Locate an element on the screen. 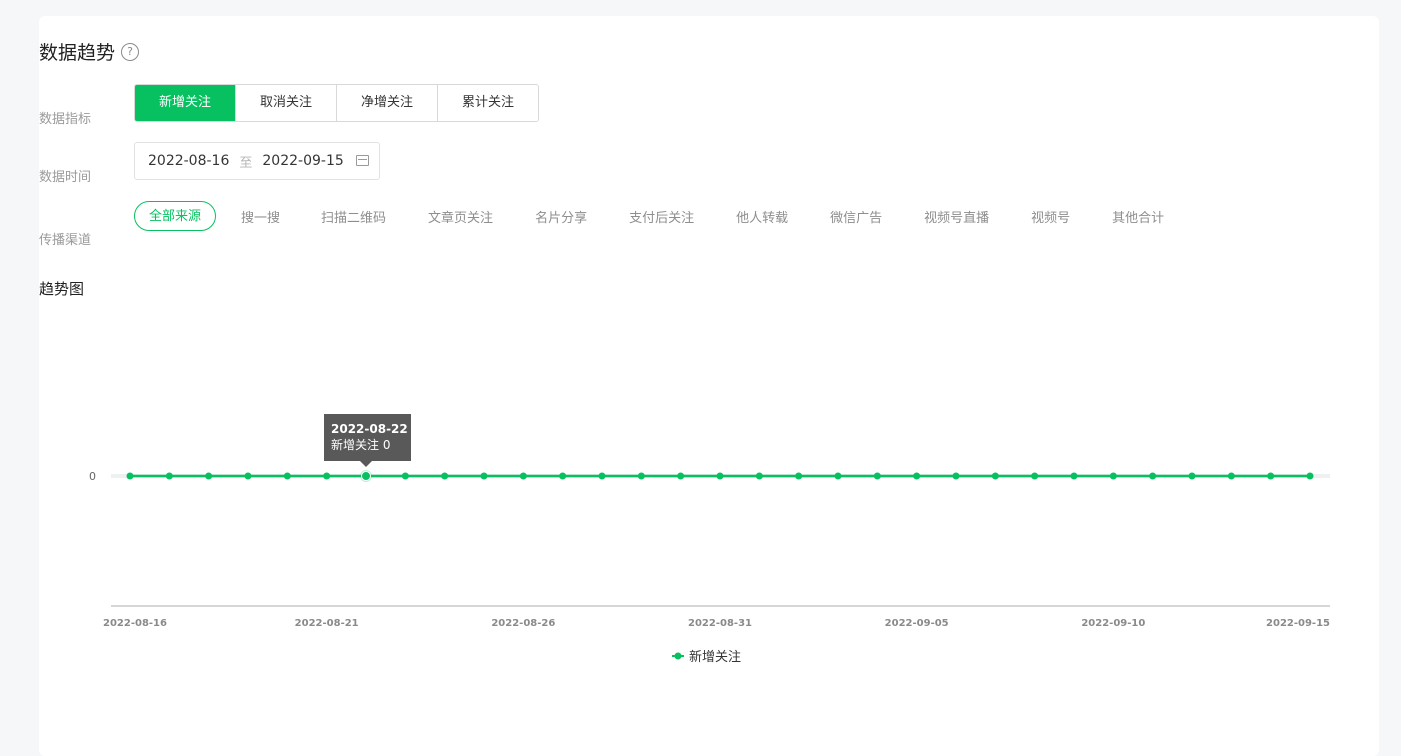 Image resolution: width=1401 pixels, height=756 pixels. x-tick-label: 2022-09-15 is located at coordinates (1298, 623).